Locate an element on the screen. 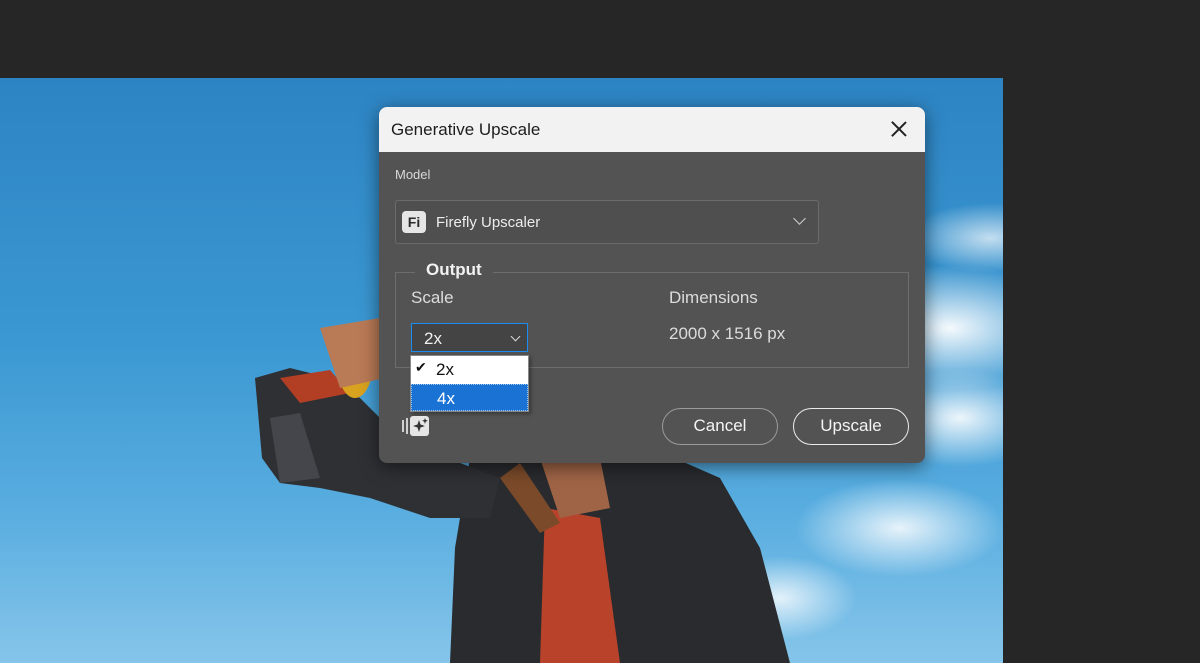 The image size is (1200, 663). close-icon is located at coordinates (899, 129).